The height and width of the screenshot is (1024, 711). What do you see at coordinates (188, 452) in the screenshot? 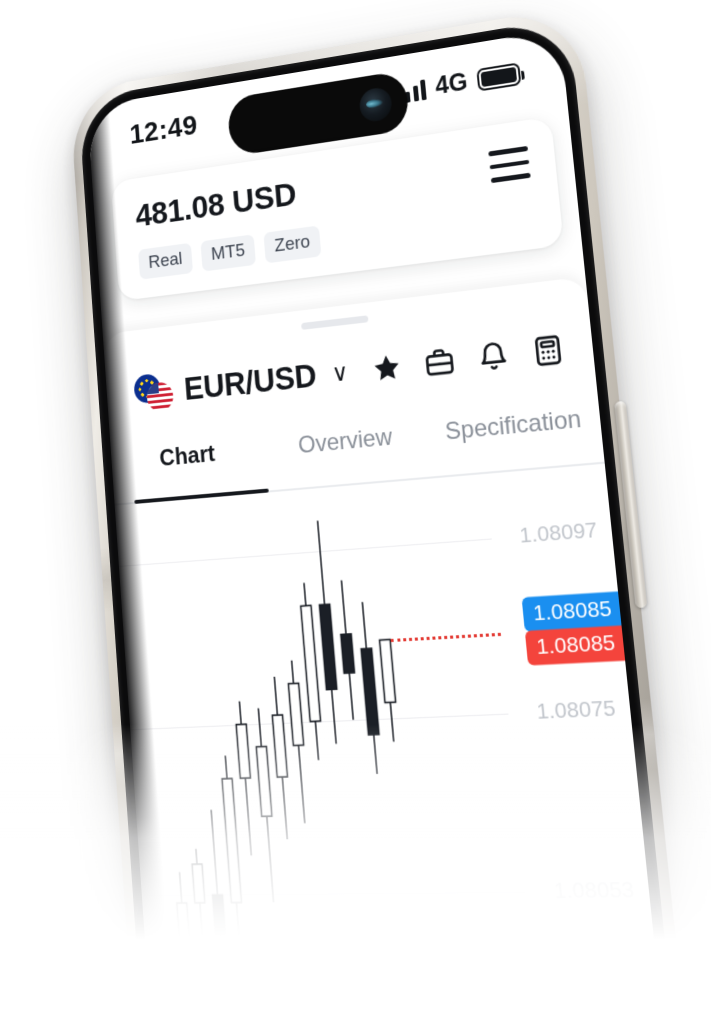
I see `tab-chart: Chart` at bounding box center [188, 452].